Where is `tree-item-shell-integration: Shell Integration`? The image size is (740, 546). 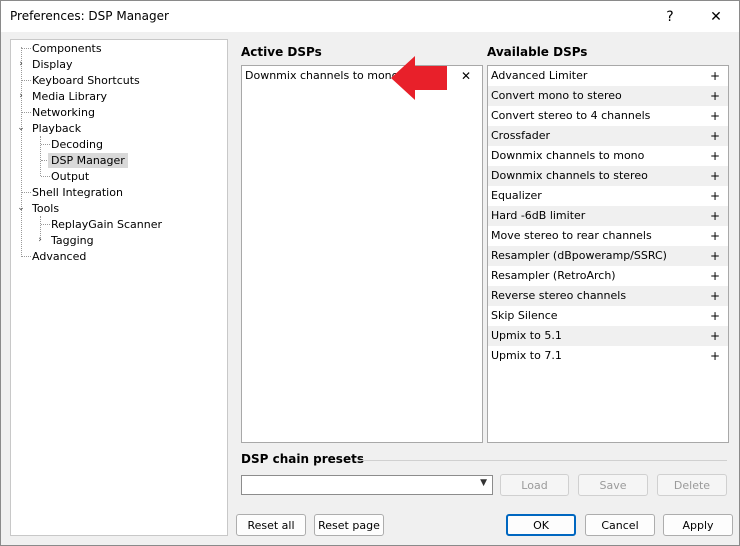
tree-item-shell-integration: Shell Integration is located at coordinates (77, 192).